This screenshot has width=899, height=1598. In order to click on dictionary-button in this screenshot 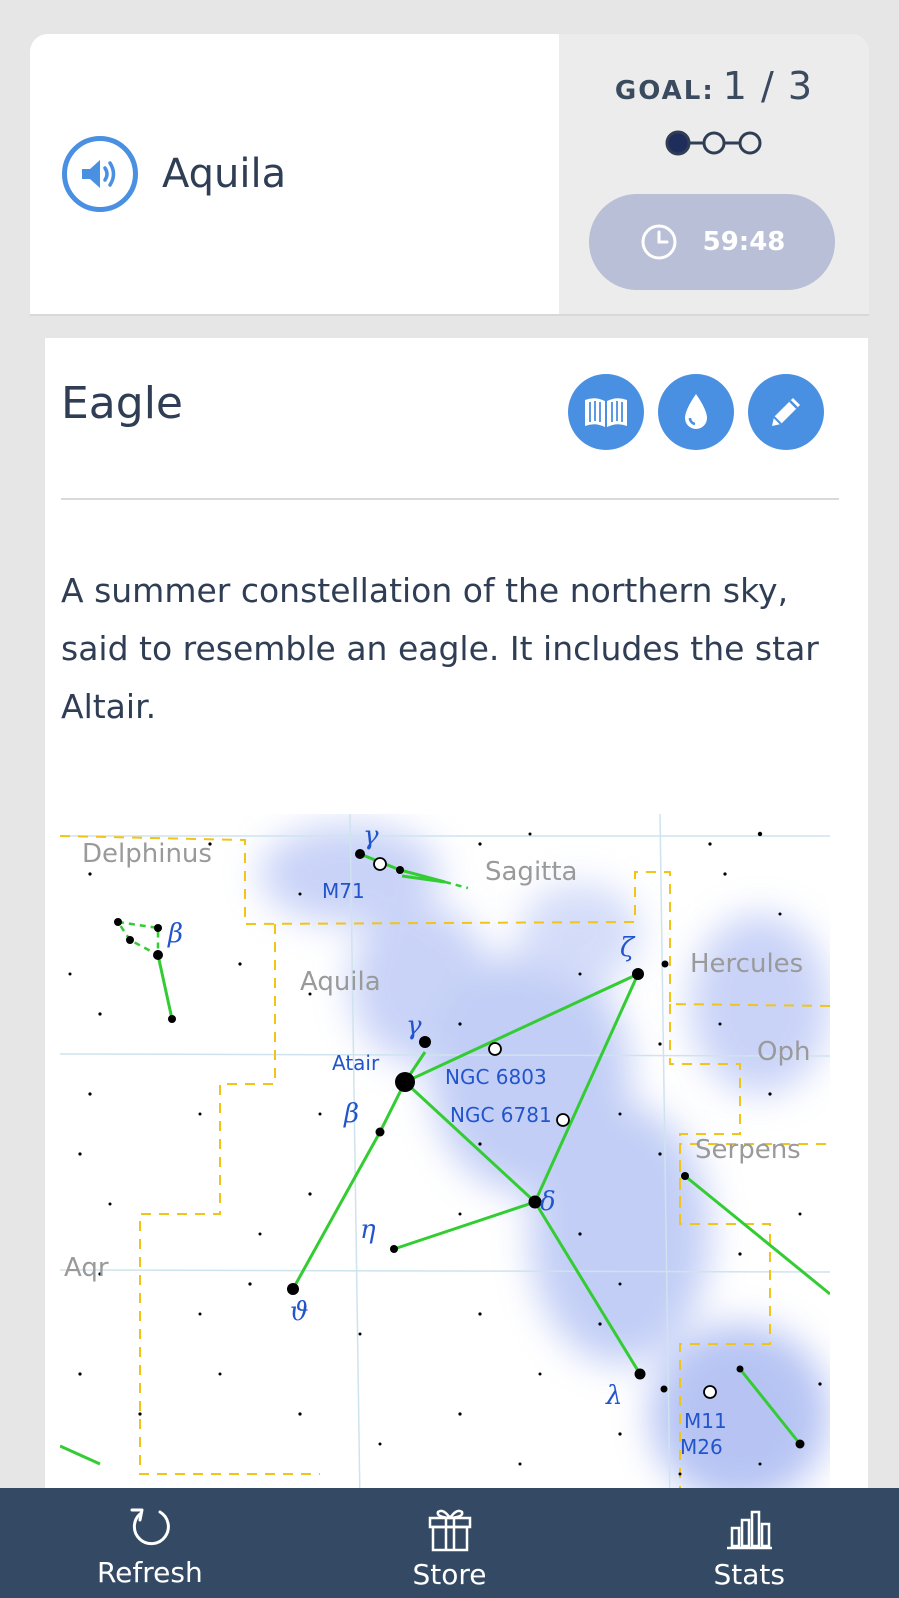, I will do `click(606, 412)`.